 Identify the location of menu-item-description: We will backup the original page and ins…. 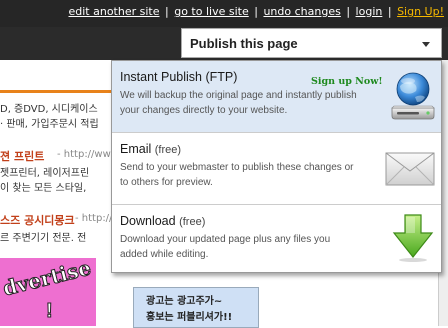
(238, 103).